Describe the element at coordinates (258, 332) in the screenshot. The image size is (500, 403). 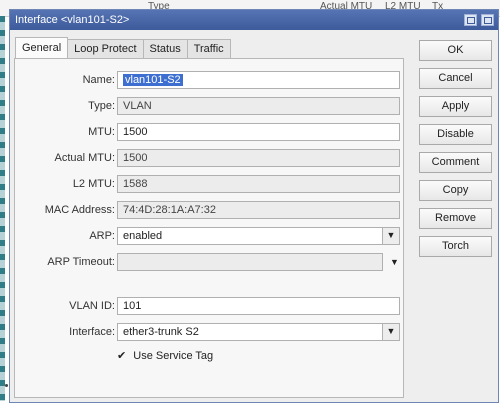
I see `interface-select: ether3-trunk S2 ▼` at that location.